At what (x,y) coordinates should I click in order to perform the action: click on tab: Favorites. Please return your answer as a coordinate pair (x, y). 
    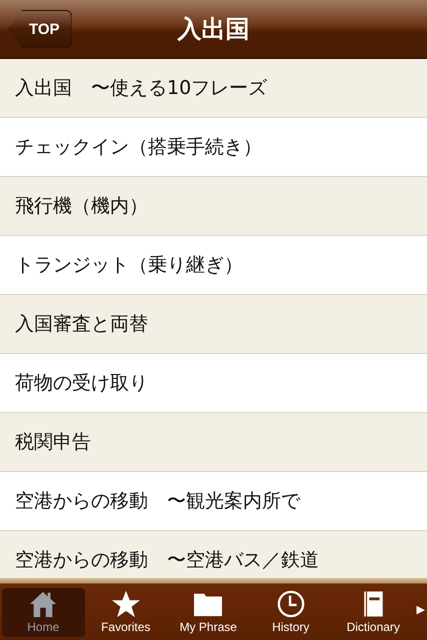
    Looking at the image, I should click on (125, 612).